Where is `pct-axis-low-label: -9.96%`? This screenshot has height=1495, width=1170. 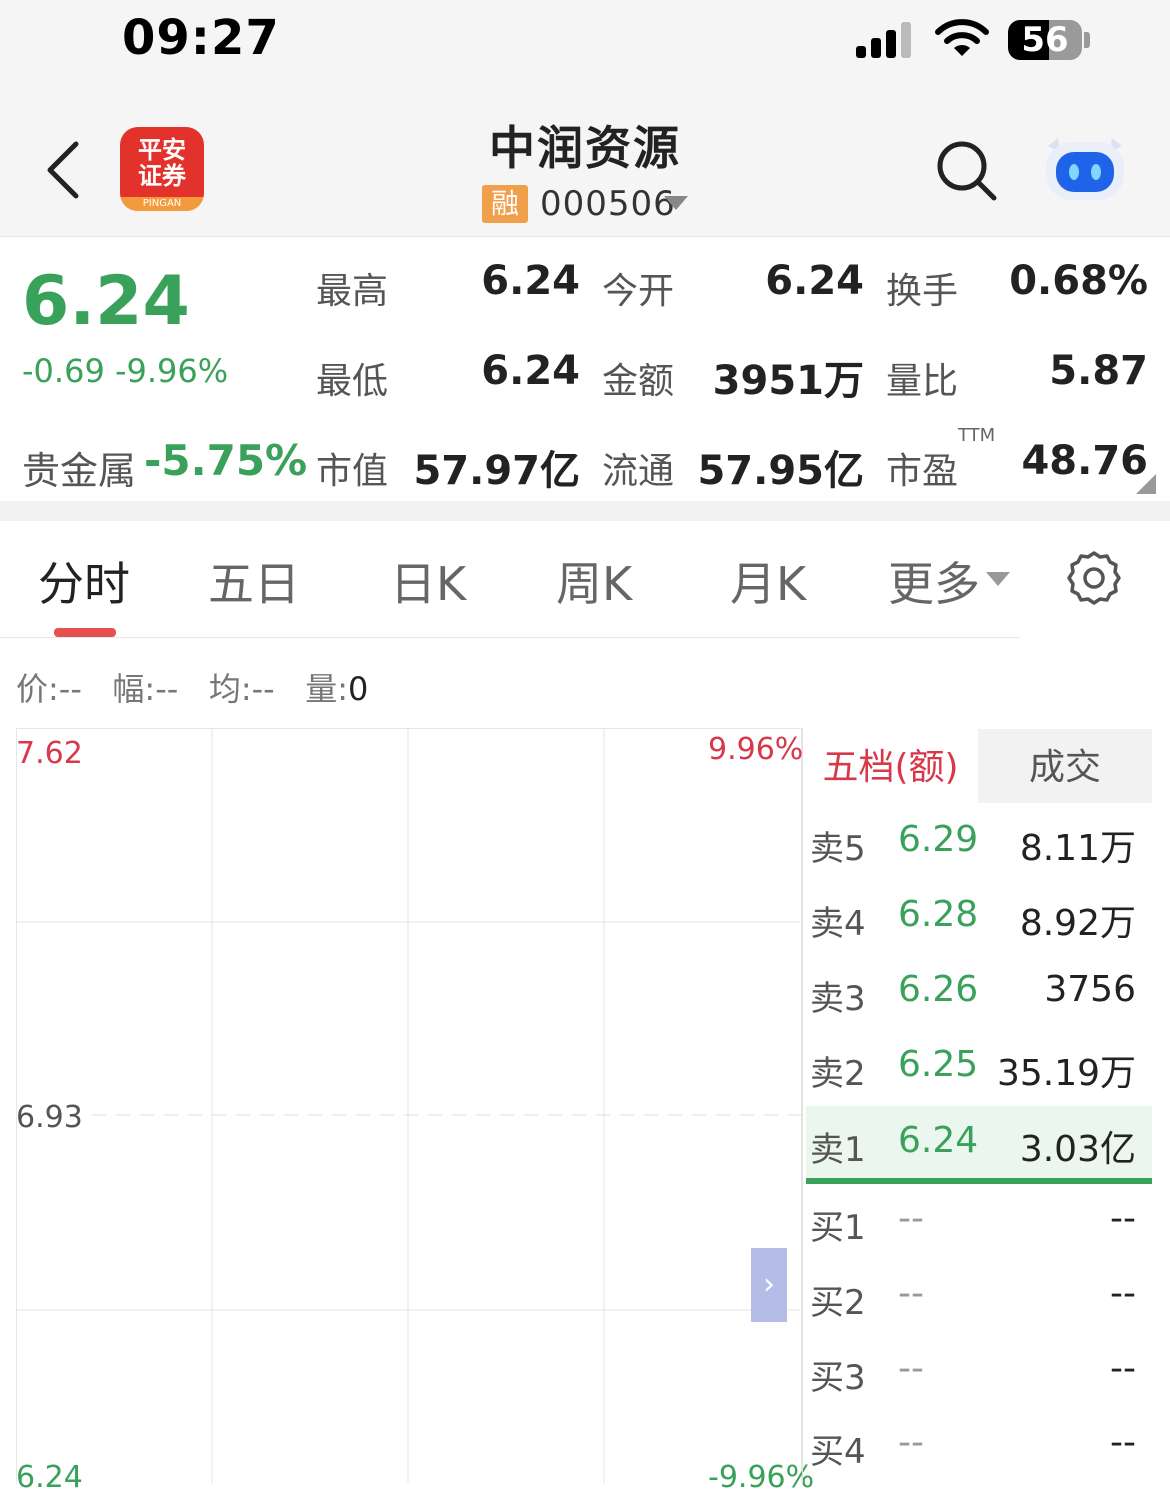 pct-axis-low-label: -9.96% is located at coordinates (761, 1477).